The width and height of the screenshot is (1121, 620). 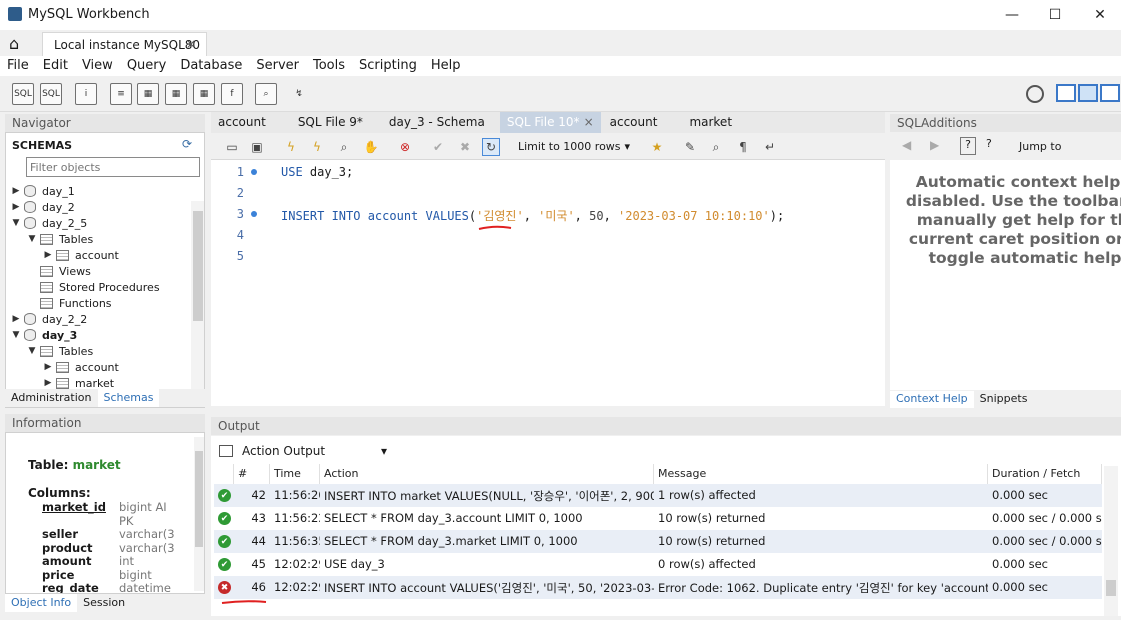 What do you see at coordinates (23, 94) in the screenshot?
I see `new-sql-tab-icon: SQL` at bounding box center [23, 94].